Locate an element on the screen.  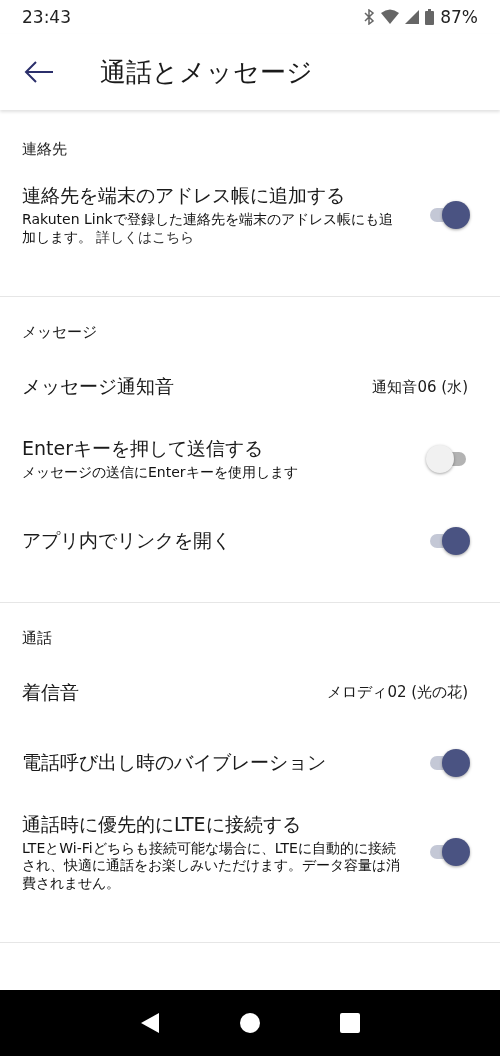
setting-value: 通知音06 (水) is located at coordinates (420, 387).